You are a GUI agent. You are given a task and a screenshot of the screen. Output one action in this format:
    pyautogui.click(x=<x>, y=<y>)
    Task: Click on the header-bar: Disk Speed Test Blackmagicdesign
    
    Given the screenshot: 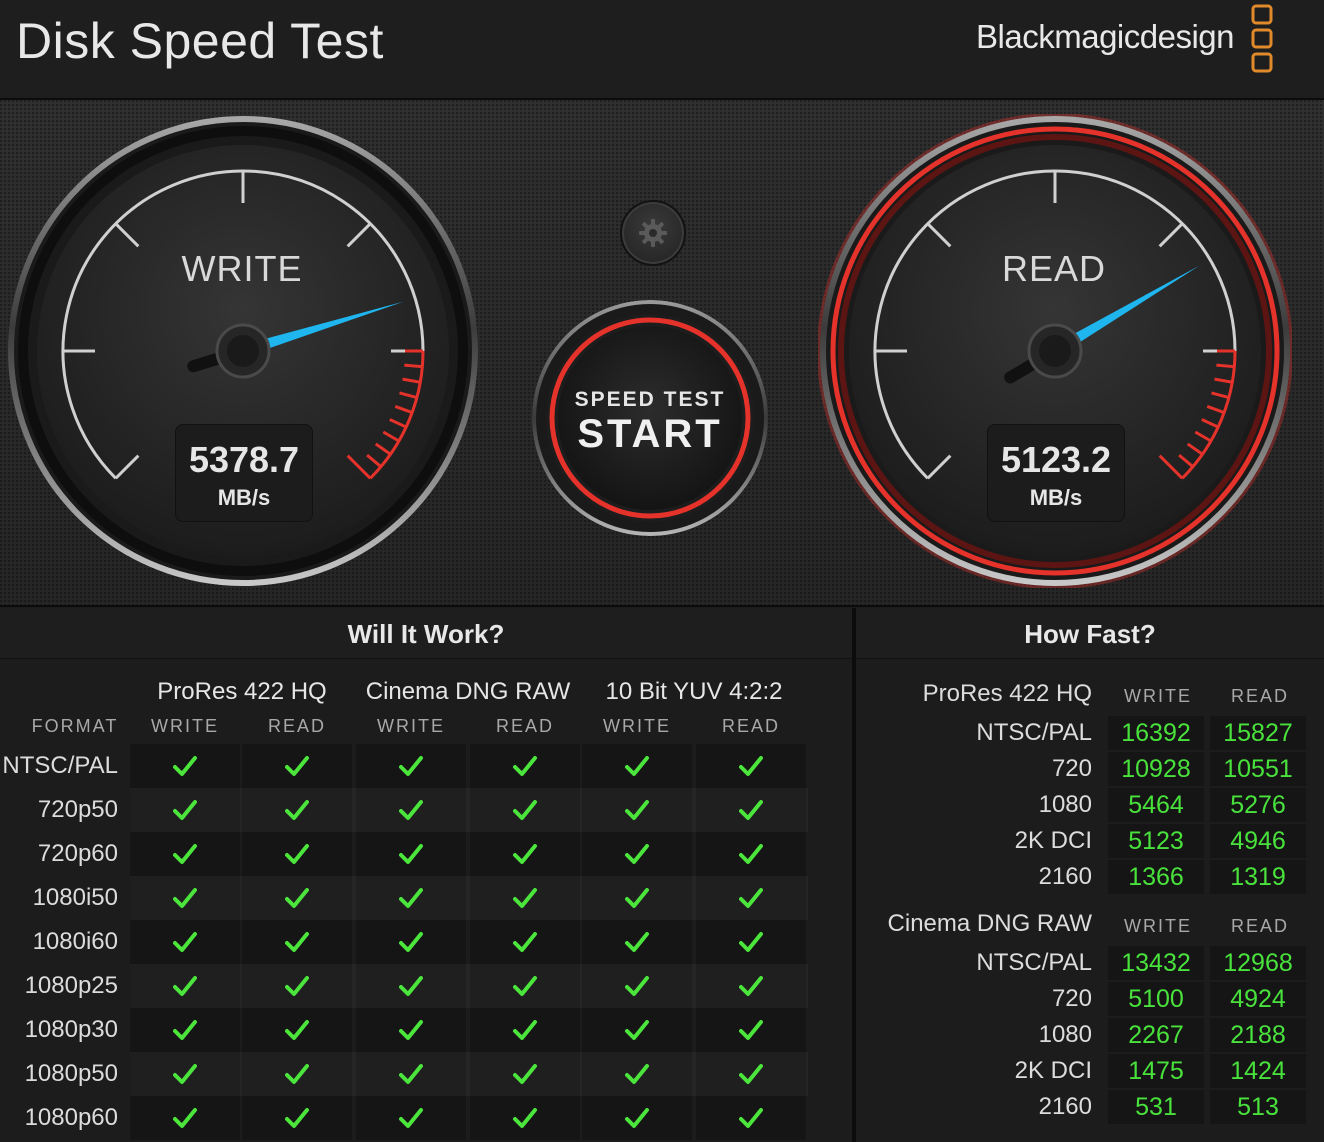 What is the action you would take?
    pyautogui.click(x=662, y=50)
    